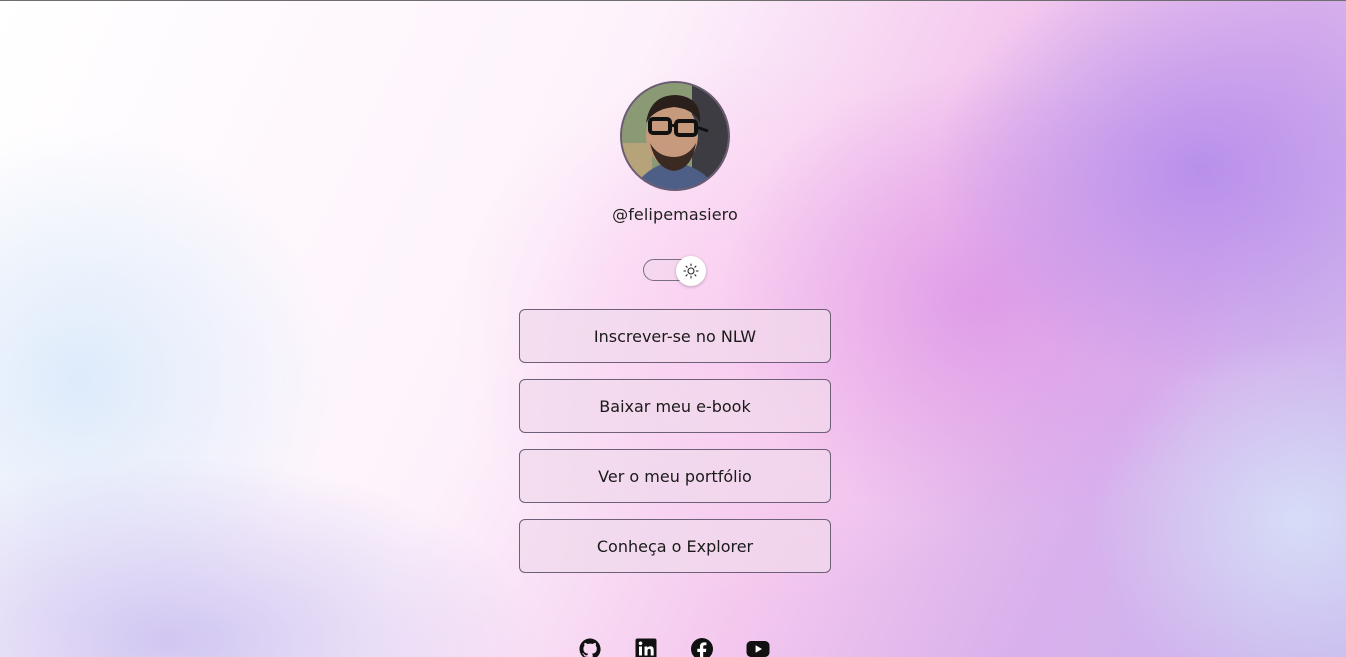  I want to click on youtube-icon, so click(758, 647).